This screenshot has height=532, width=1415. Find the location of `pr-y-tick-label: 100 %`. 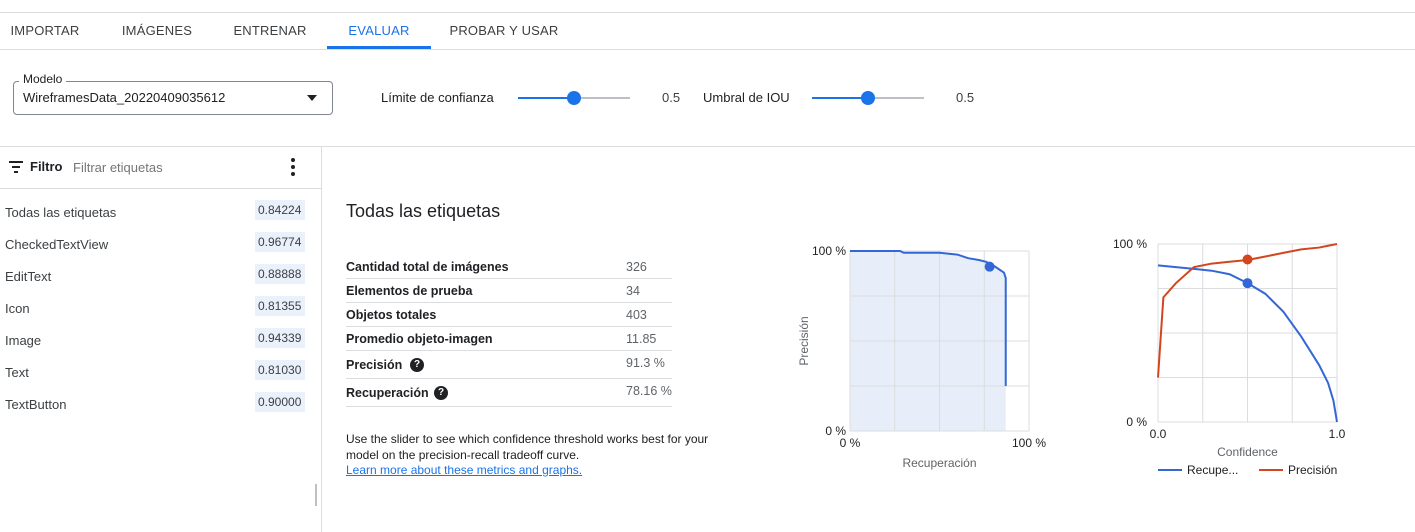

pr-y-tick-label: 100 % is located at coordinates (829, 251).